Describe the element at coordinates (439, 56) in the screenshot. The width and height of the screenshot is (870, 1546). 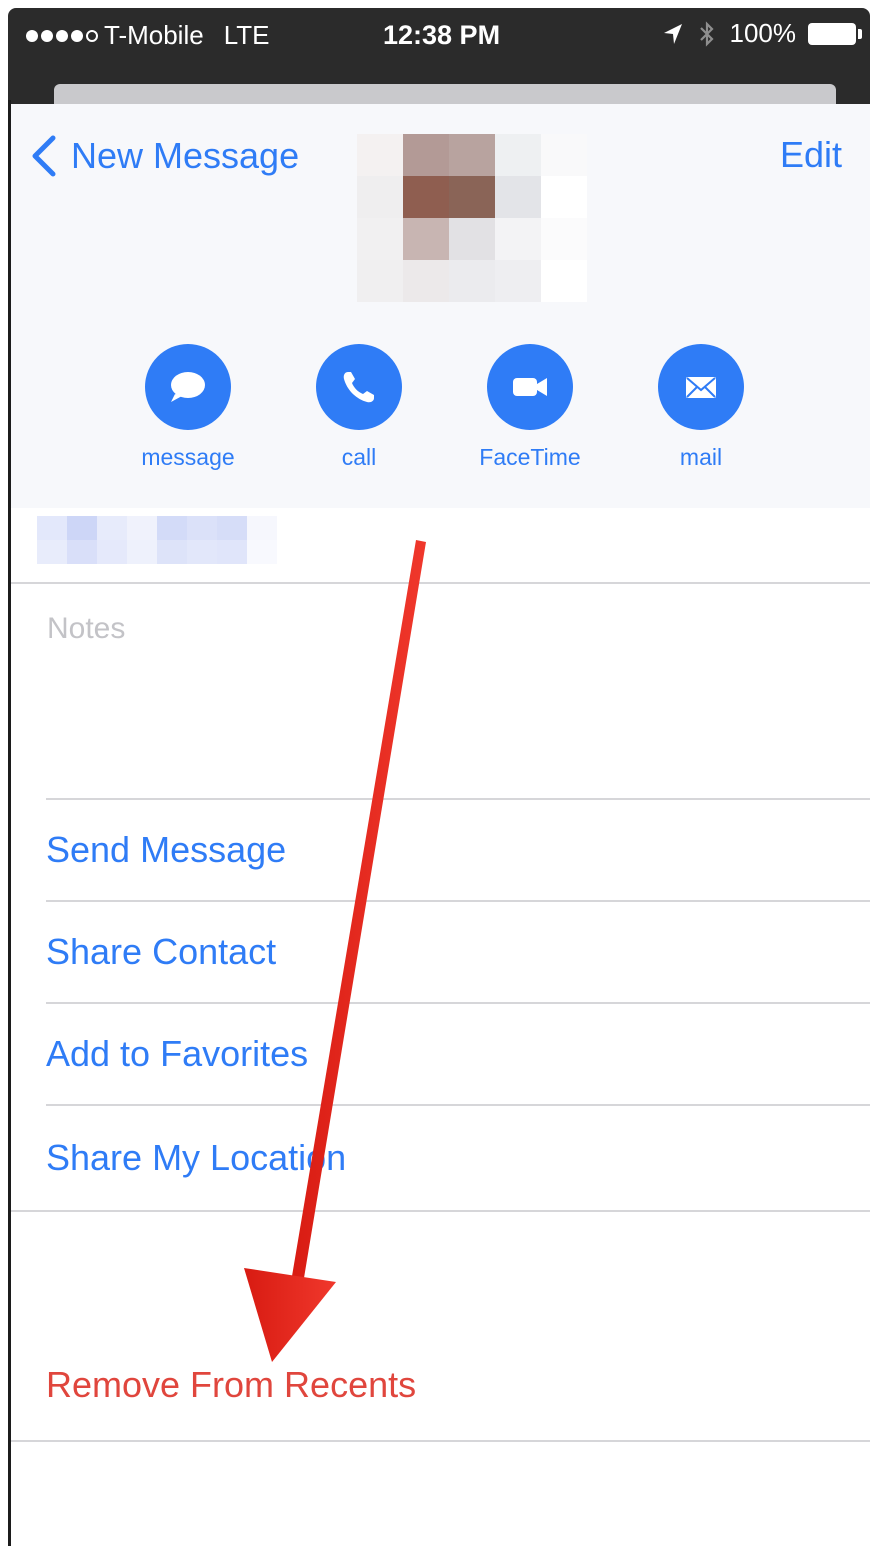
I see `status-bar: T-Mobile LTE 12:38 PM 100%` at that location.